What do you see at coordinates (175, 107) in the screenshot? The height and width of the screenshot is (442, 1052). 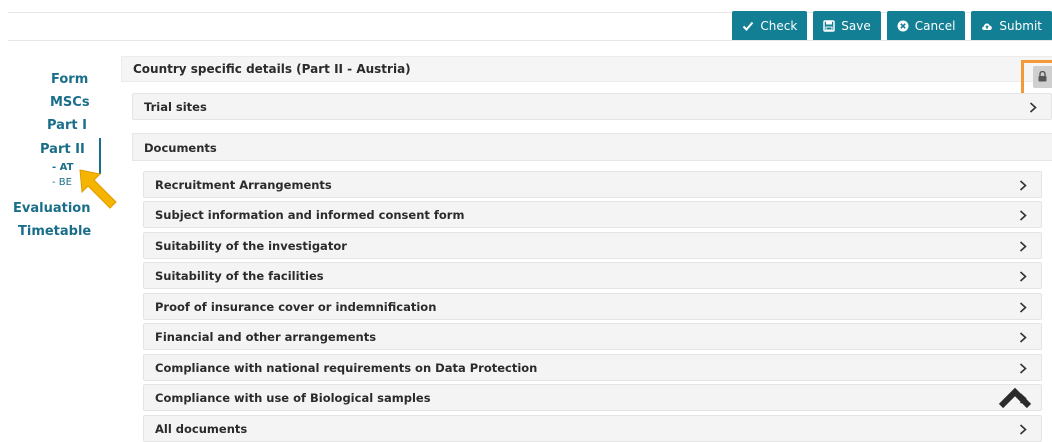 I see `trial-sites-label: Trial sites` at bounding box center [175, 107].